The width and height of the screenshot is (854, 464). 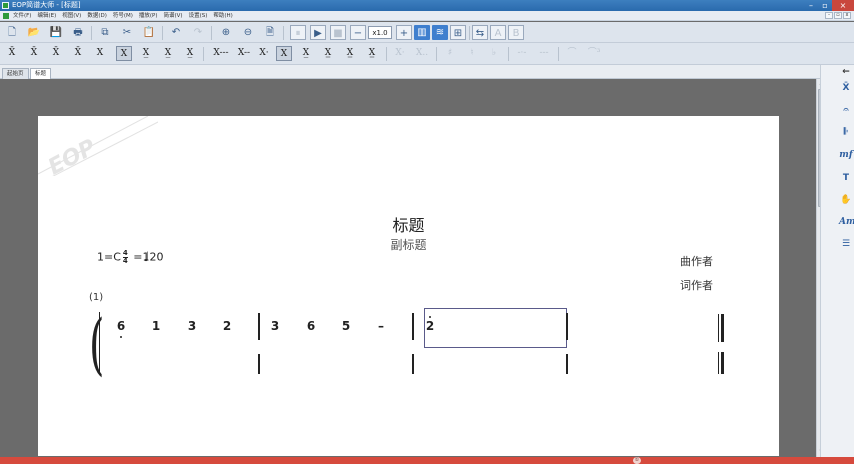 What do you see at coordinates (495, 328) in the screenshot?
I see `input-cursor-box` at bounding box center [495, 328].